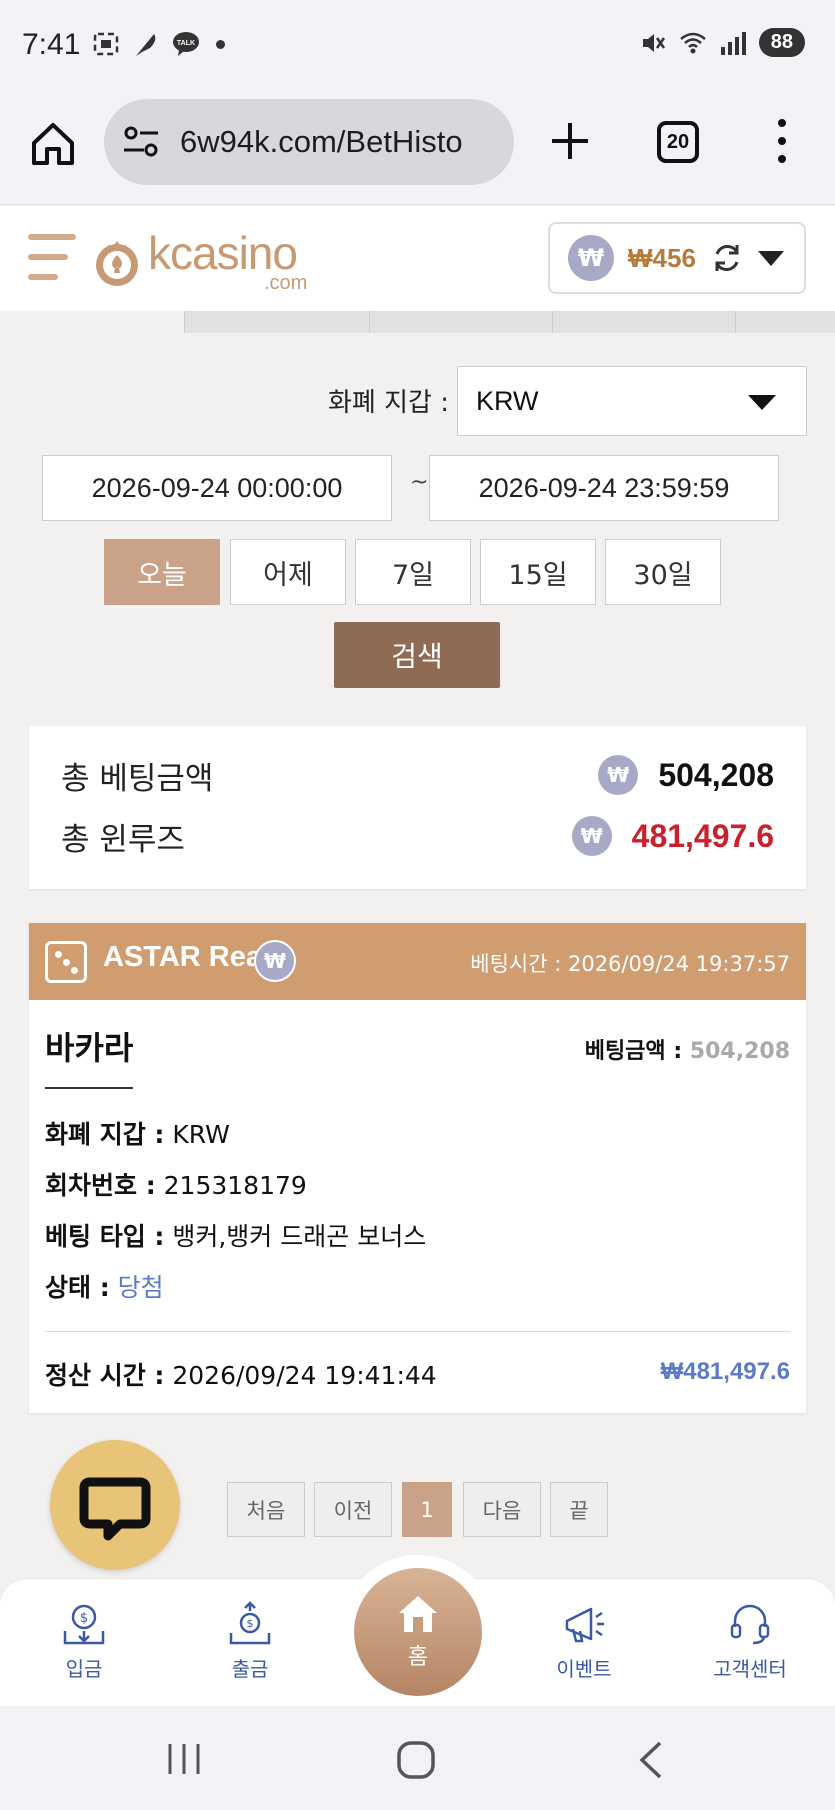 The image size is (835, 1810). What do you see at coordinates (630, 964) in the screenshot?
I see `bet-time: 베팅시간 : 2026/09/24 19:37:57` at bounding box center [630, 964].